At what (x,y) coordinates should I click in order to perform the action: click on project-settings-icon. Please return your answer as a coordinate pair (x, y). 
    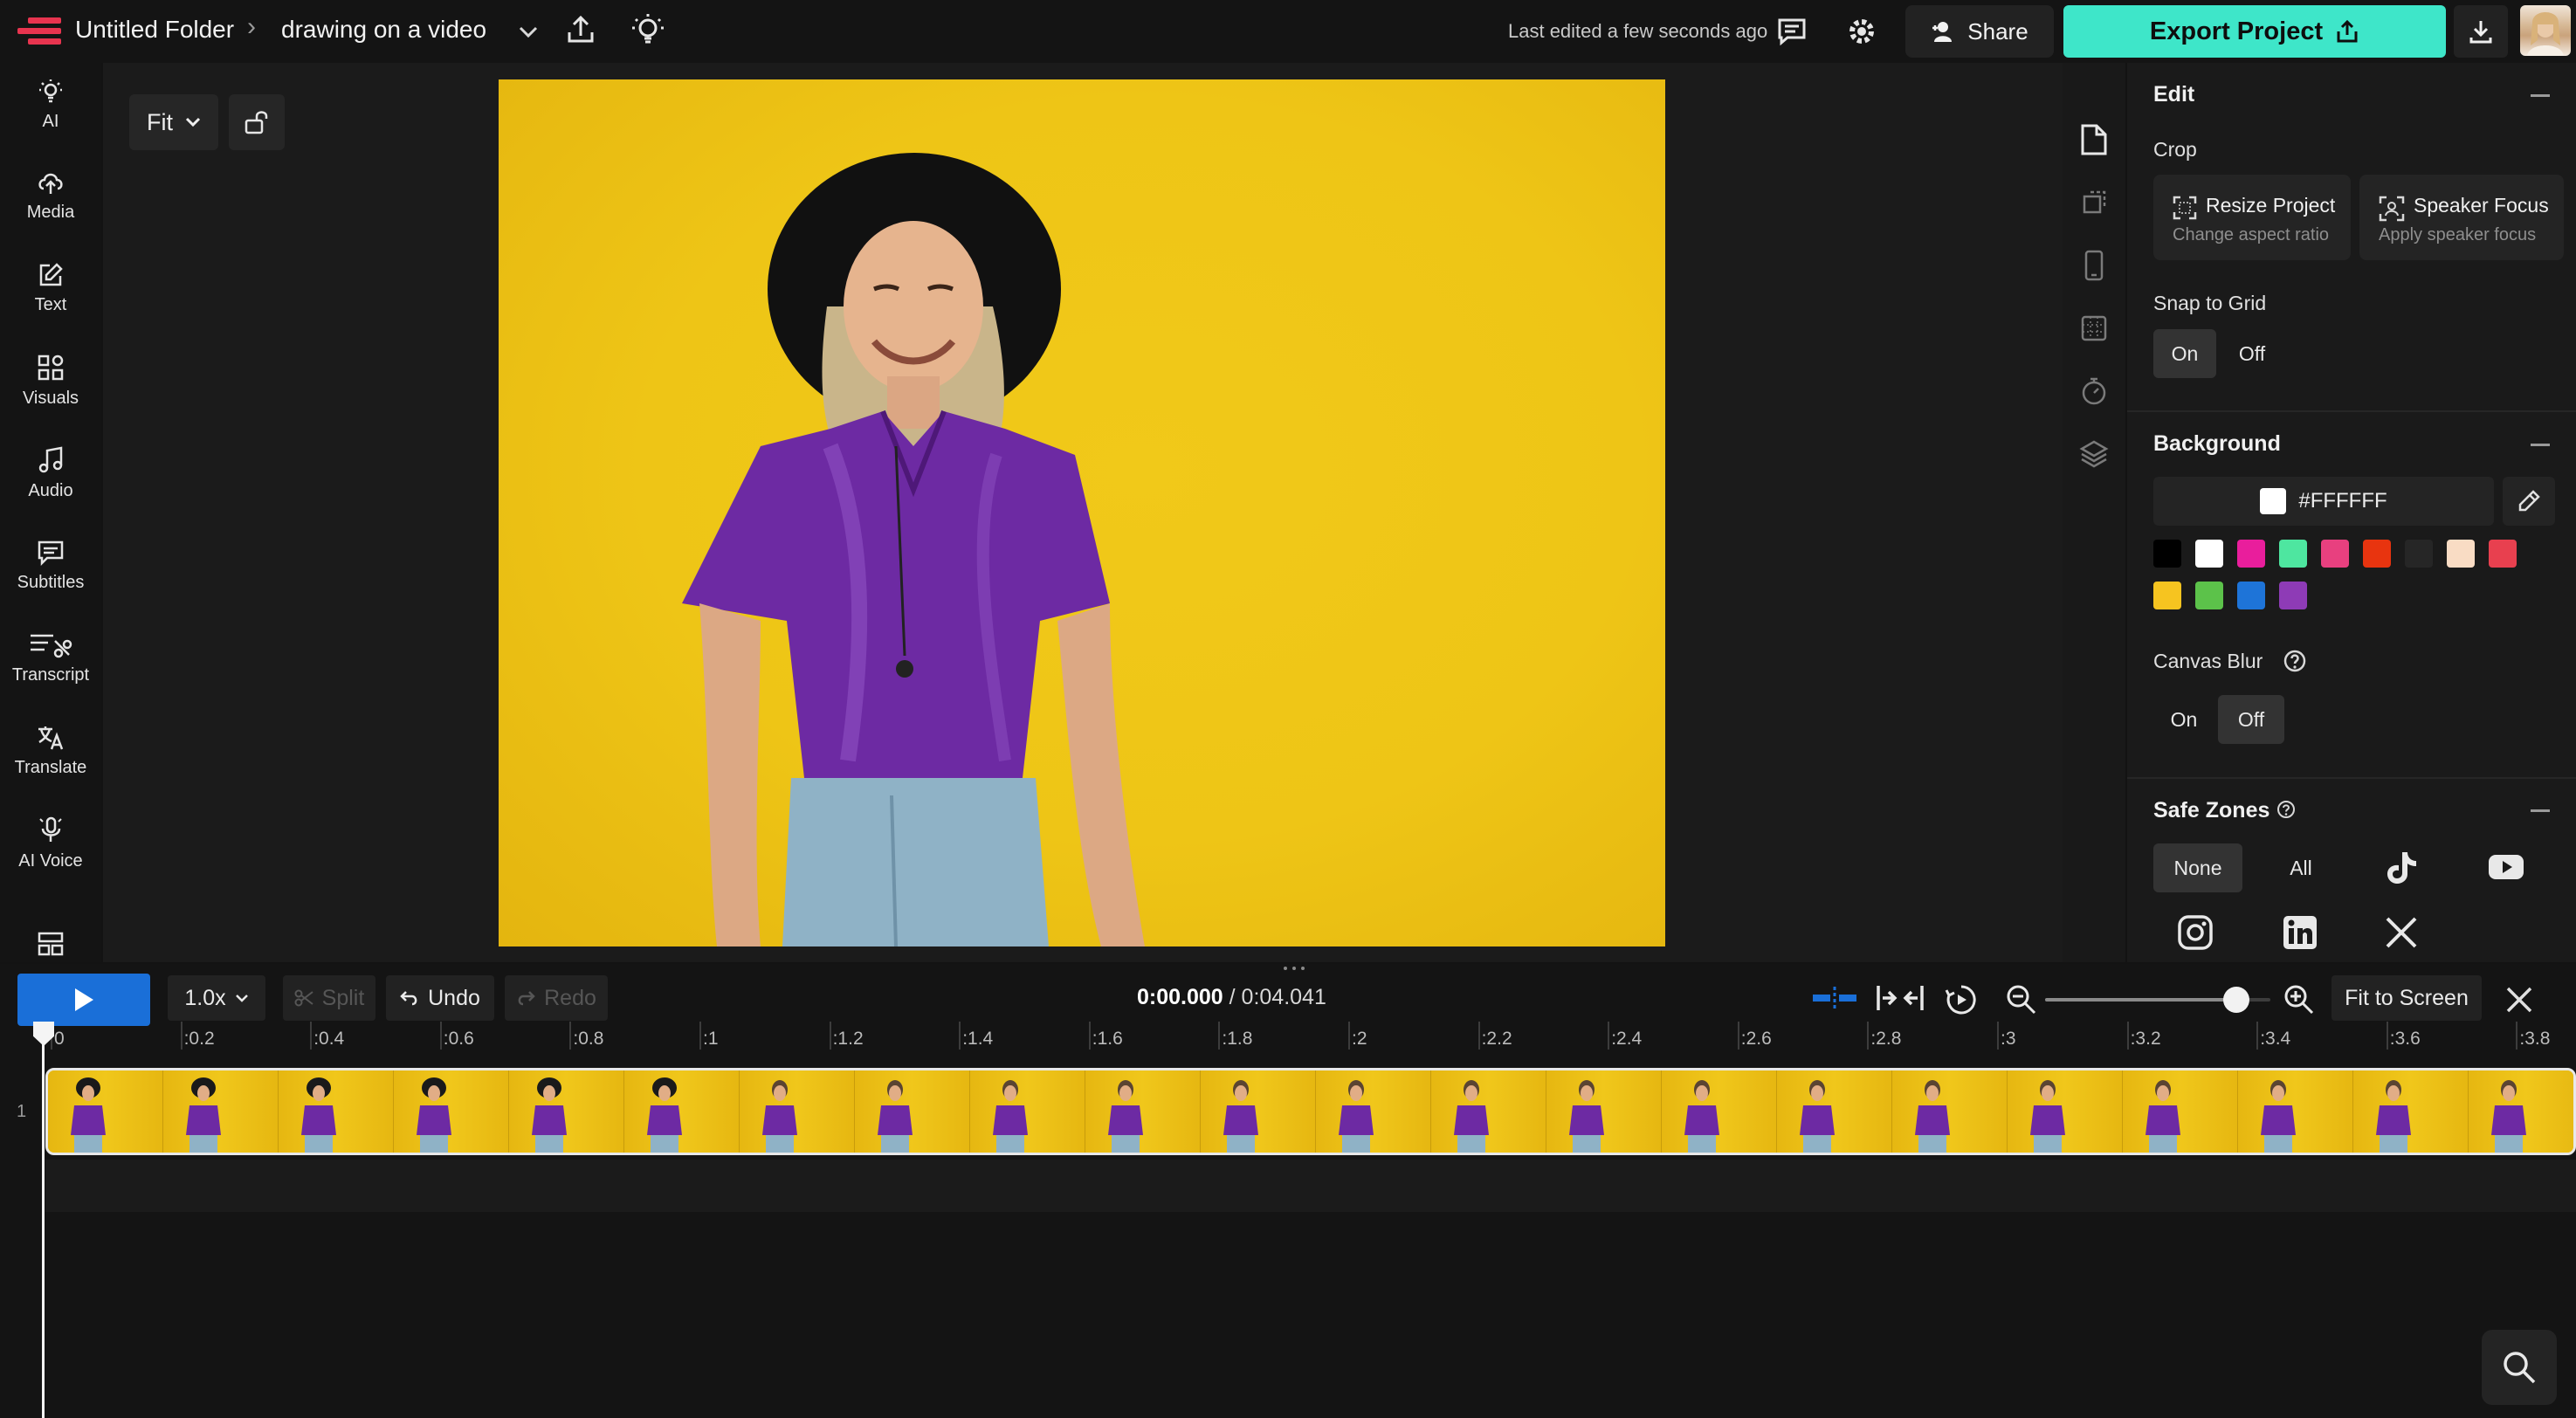
    Looking at the image, I should click on (2094, 140).